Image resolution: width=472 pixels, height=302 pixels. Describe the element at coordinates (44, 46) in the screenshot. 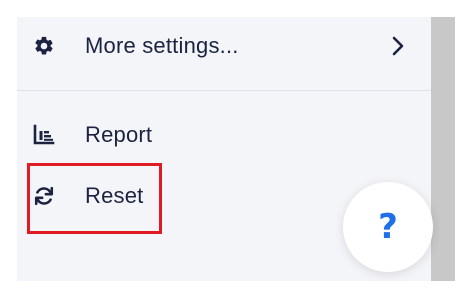

I see `gear-icon` at that location.